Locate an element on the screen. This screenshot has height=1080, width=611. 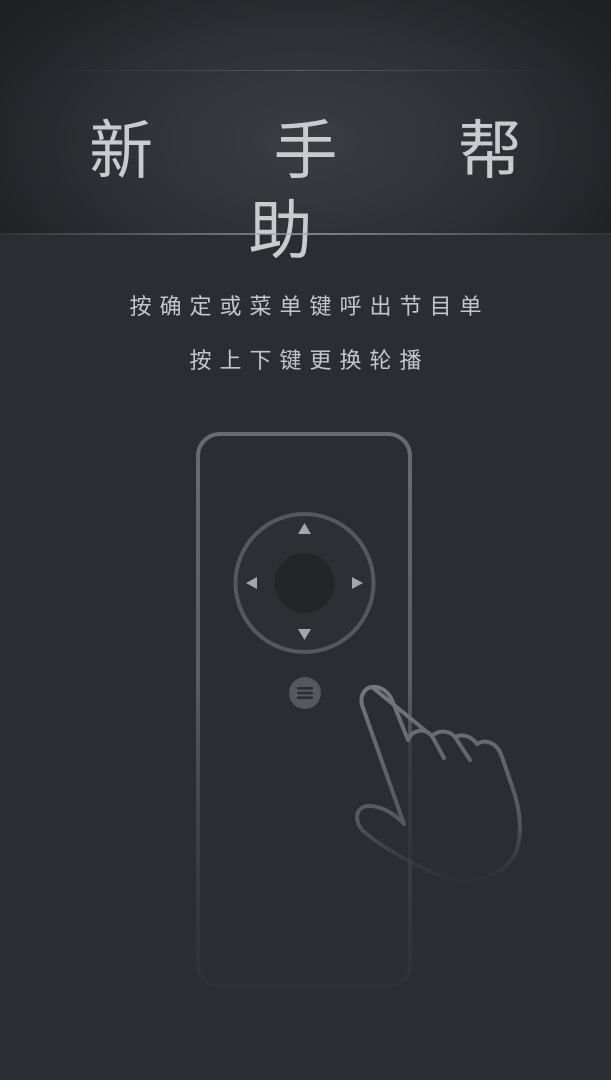
menu-icon is located at coordinates (305, 693).